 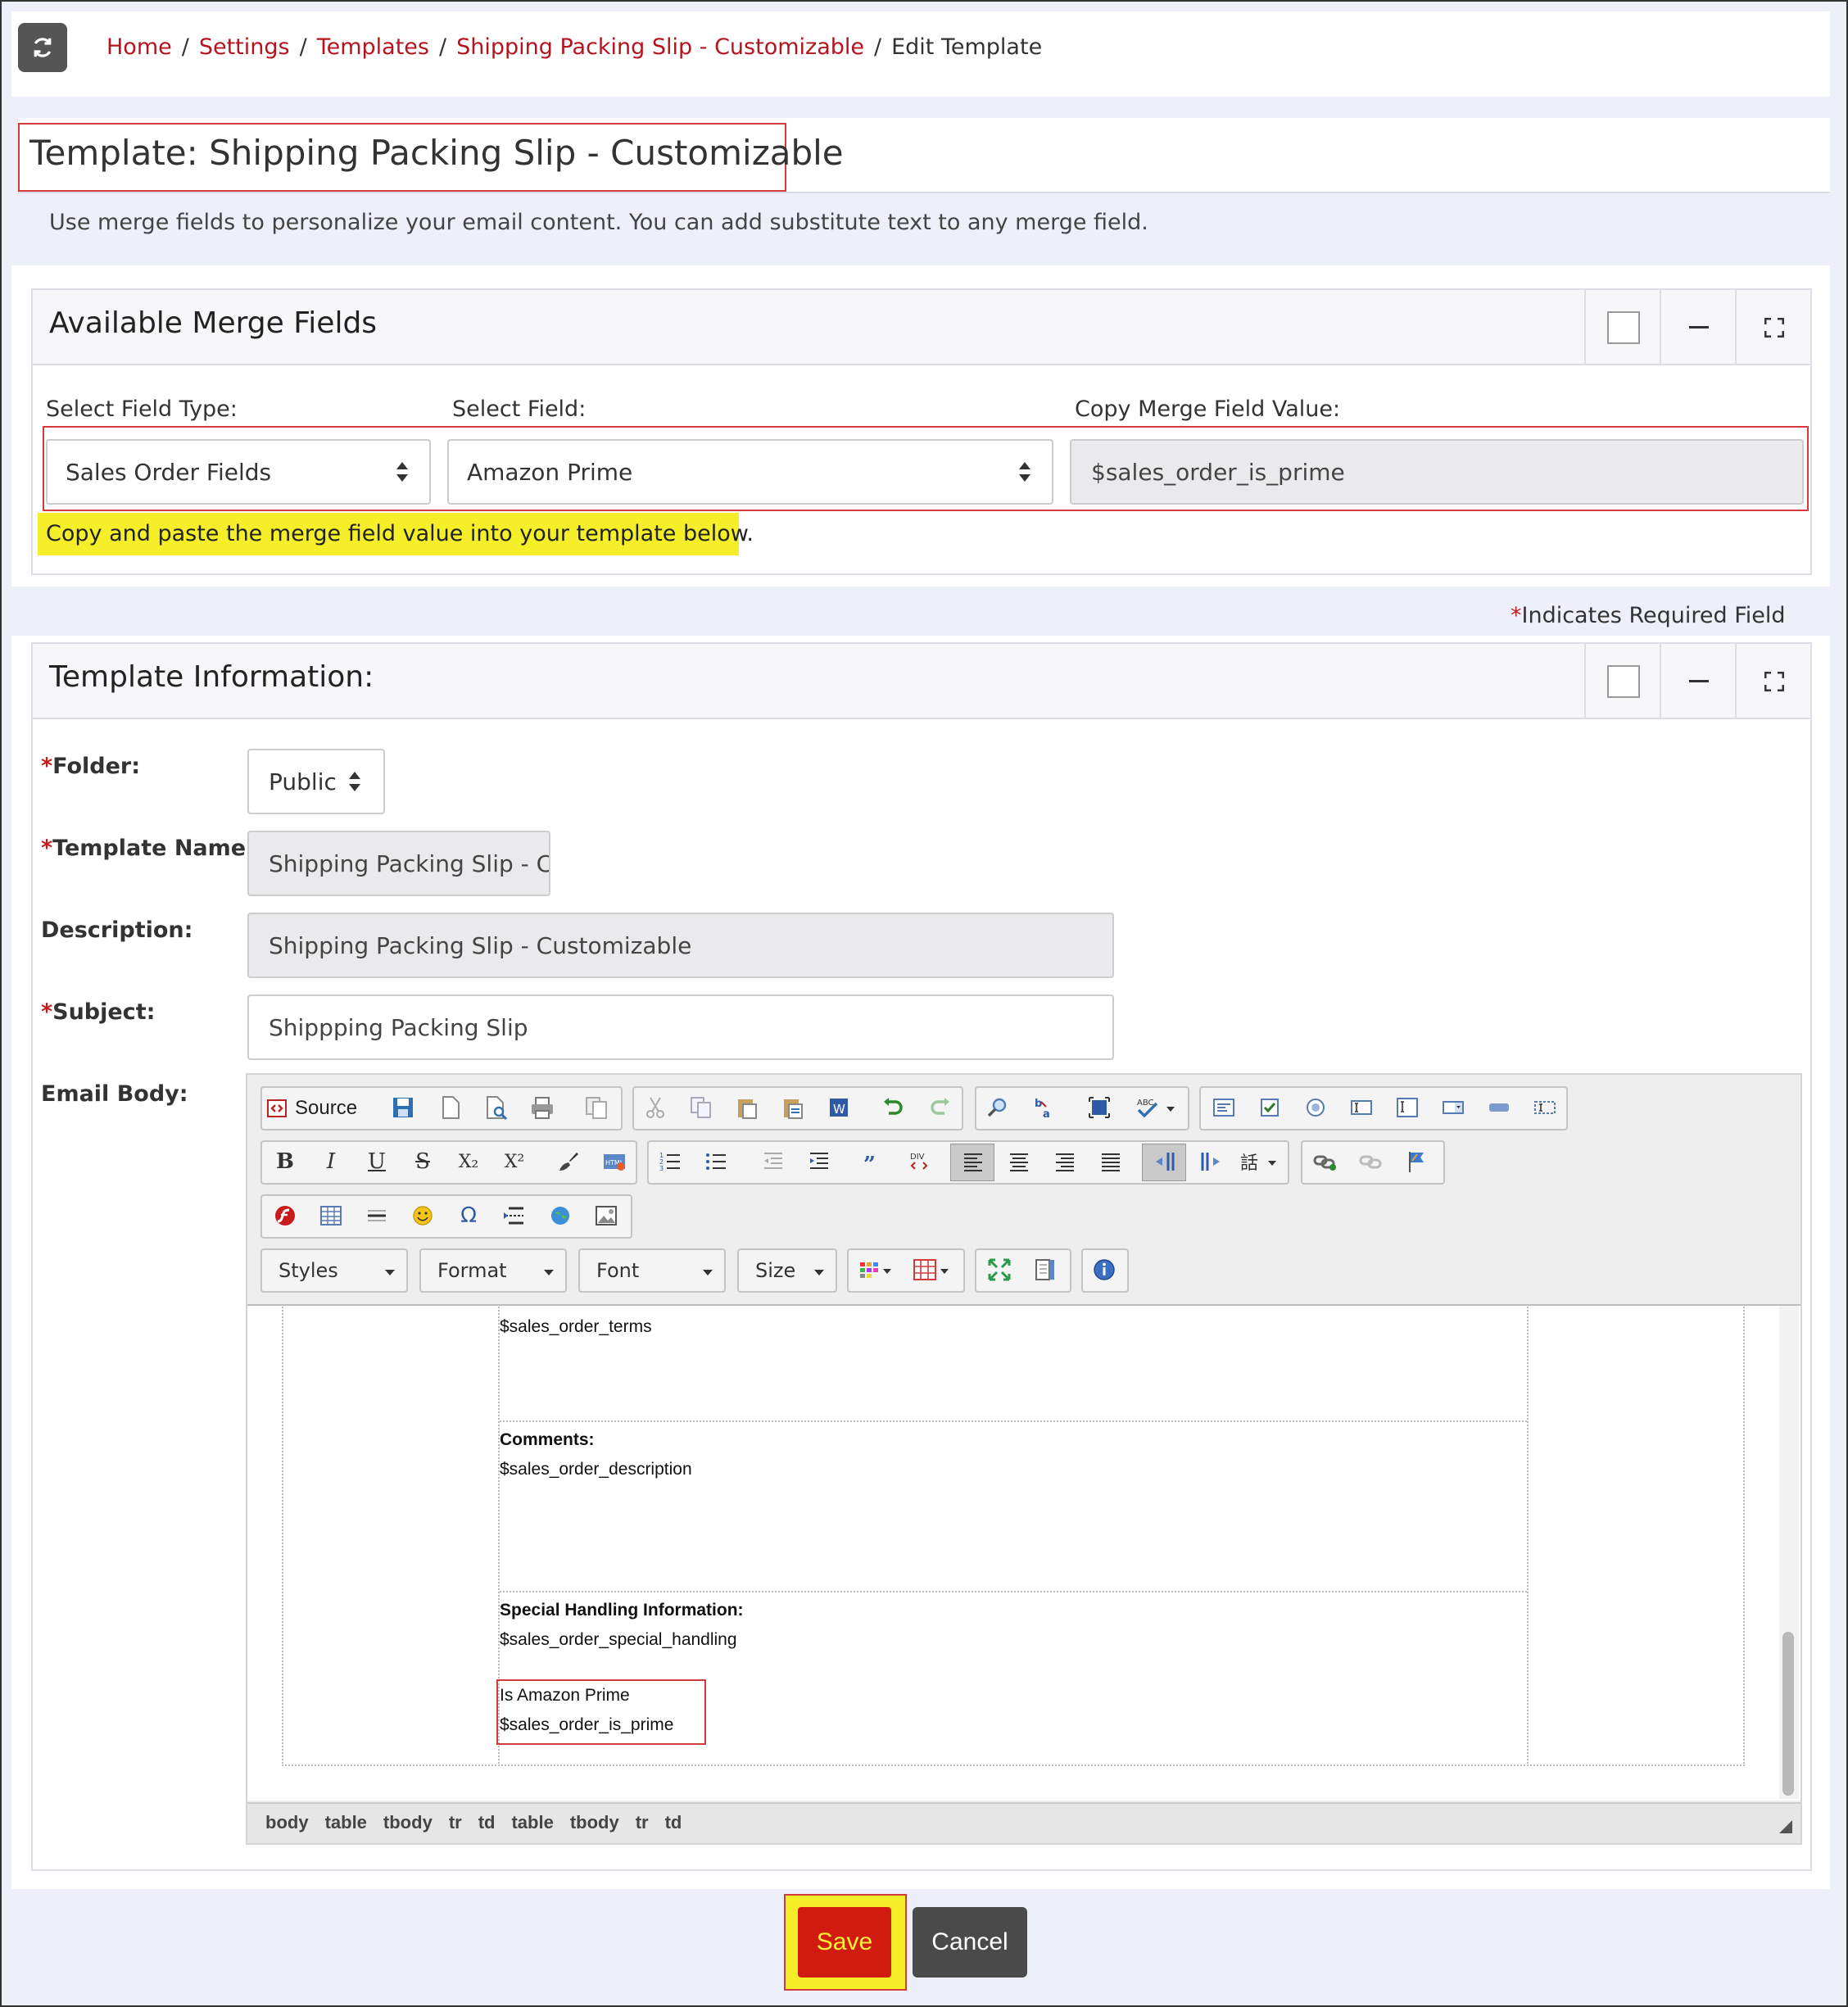 What do you see at coordinates (468, 1216) in the screenshot?
I see `special-char-icon: Ω` at bounding box center [468, 1216].